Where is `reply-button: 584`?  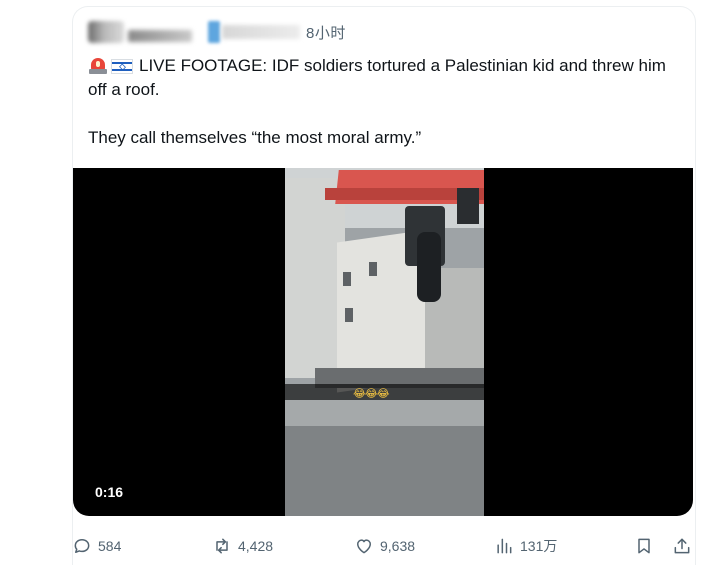 reply-button: 584 is located at coordinates (96, 546).